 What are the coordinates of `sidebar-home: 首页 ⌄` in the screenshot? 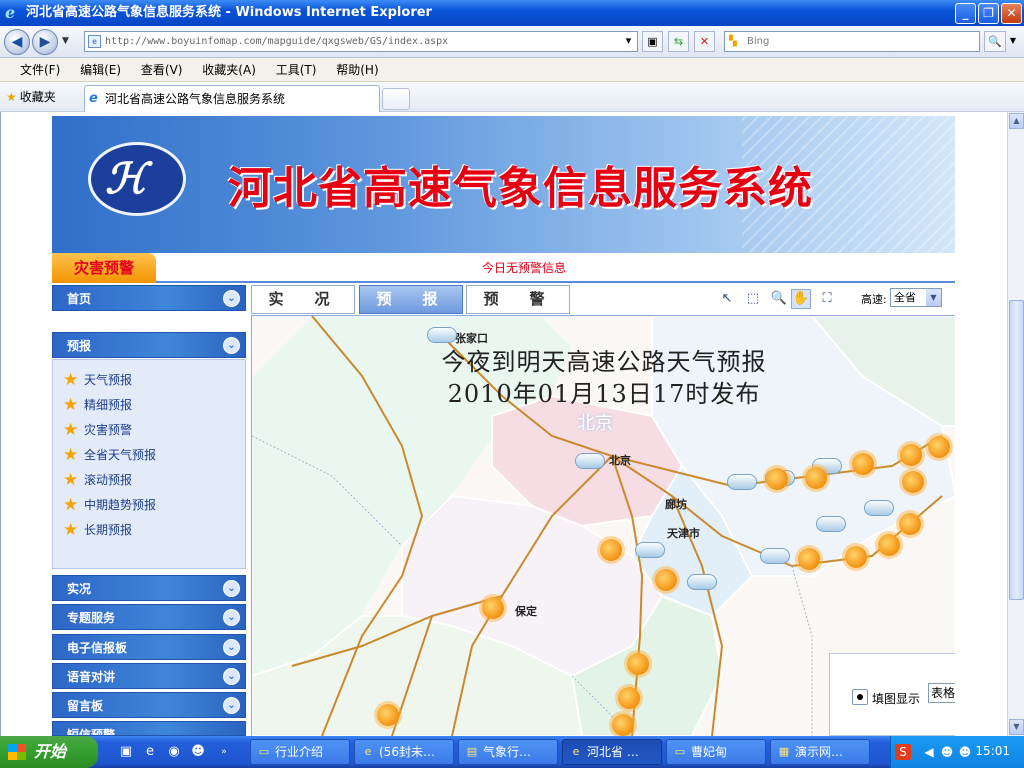 It's located at (149, 298).